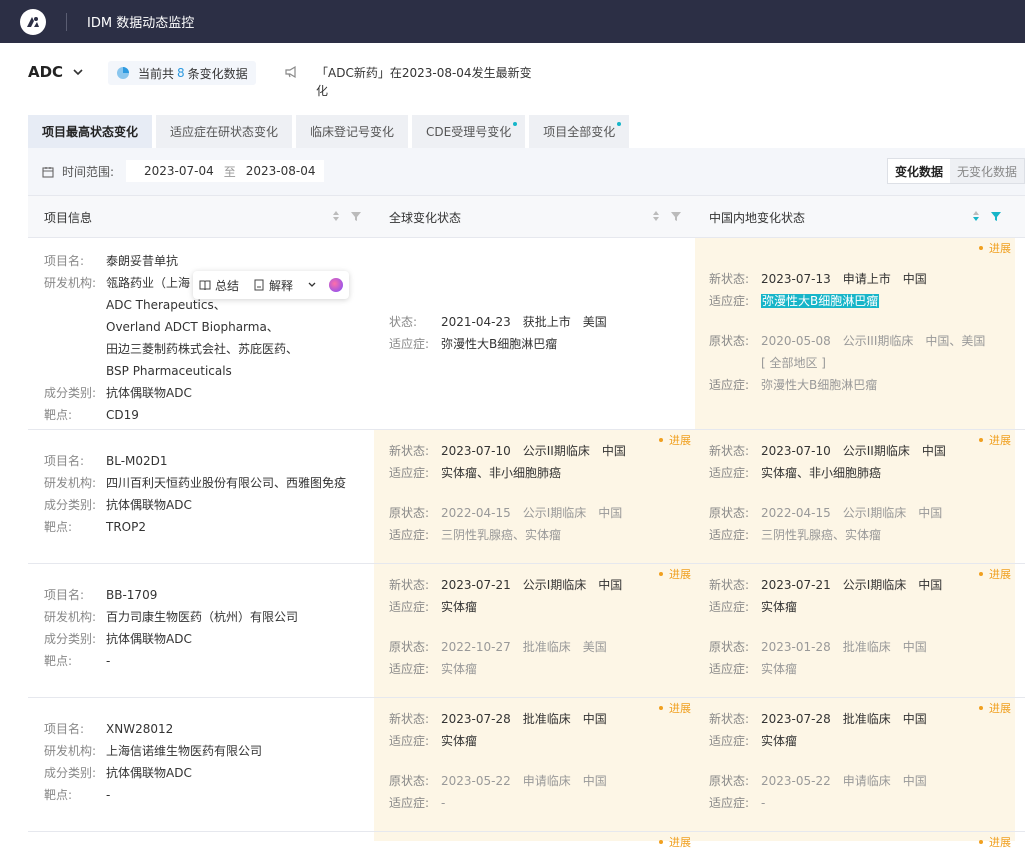  What do you see at coordinates (844, 719) in the screenshot?
I see `status-value: 2023-07-28 批准临床 中国` at bounding box center [844, 719].